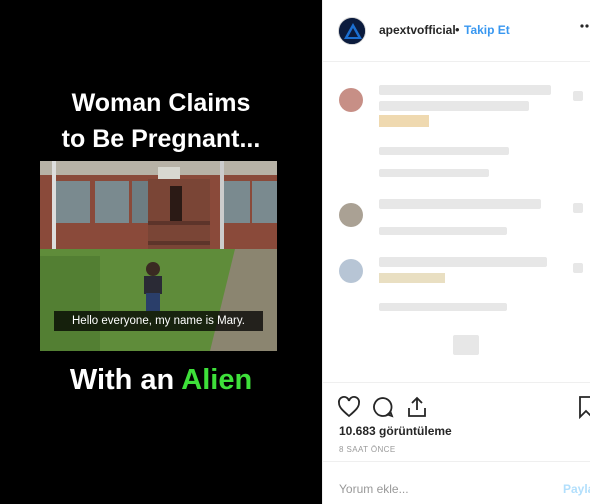  Describe the element at coordinates (367, 449) in the screenshot. I see `post-timestamp: 8 SAAT ÖNCE` at that location.